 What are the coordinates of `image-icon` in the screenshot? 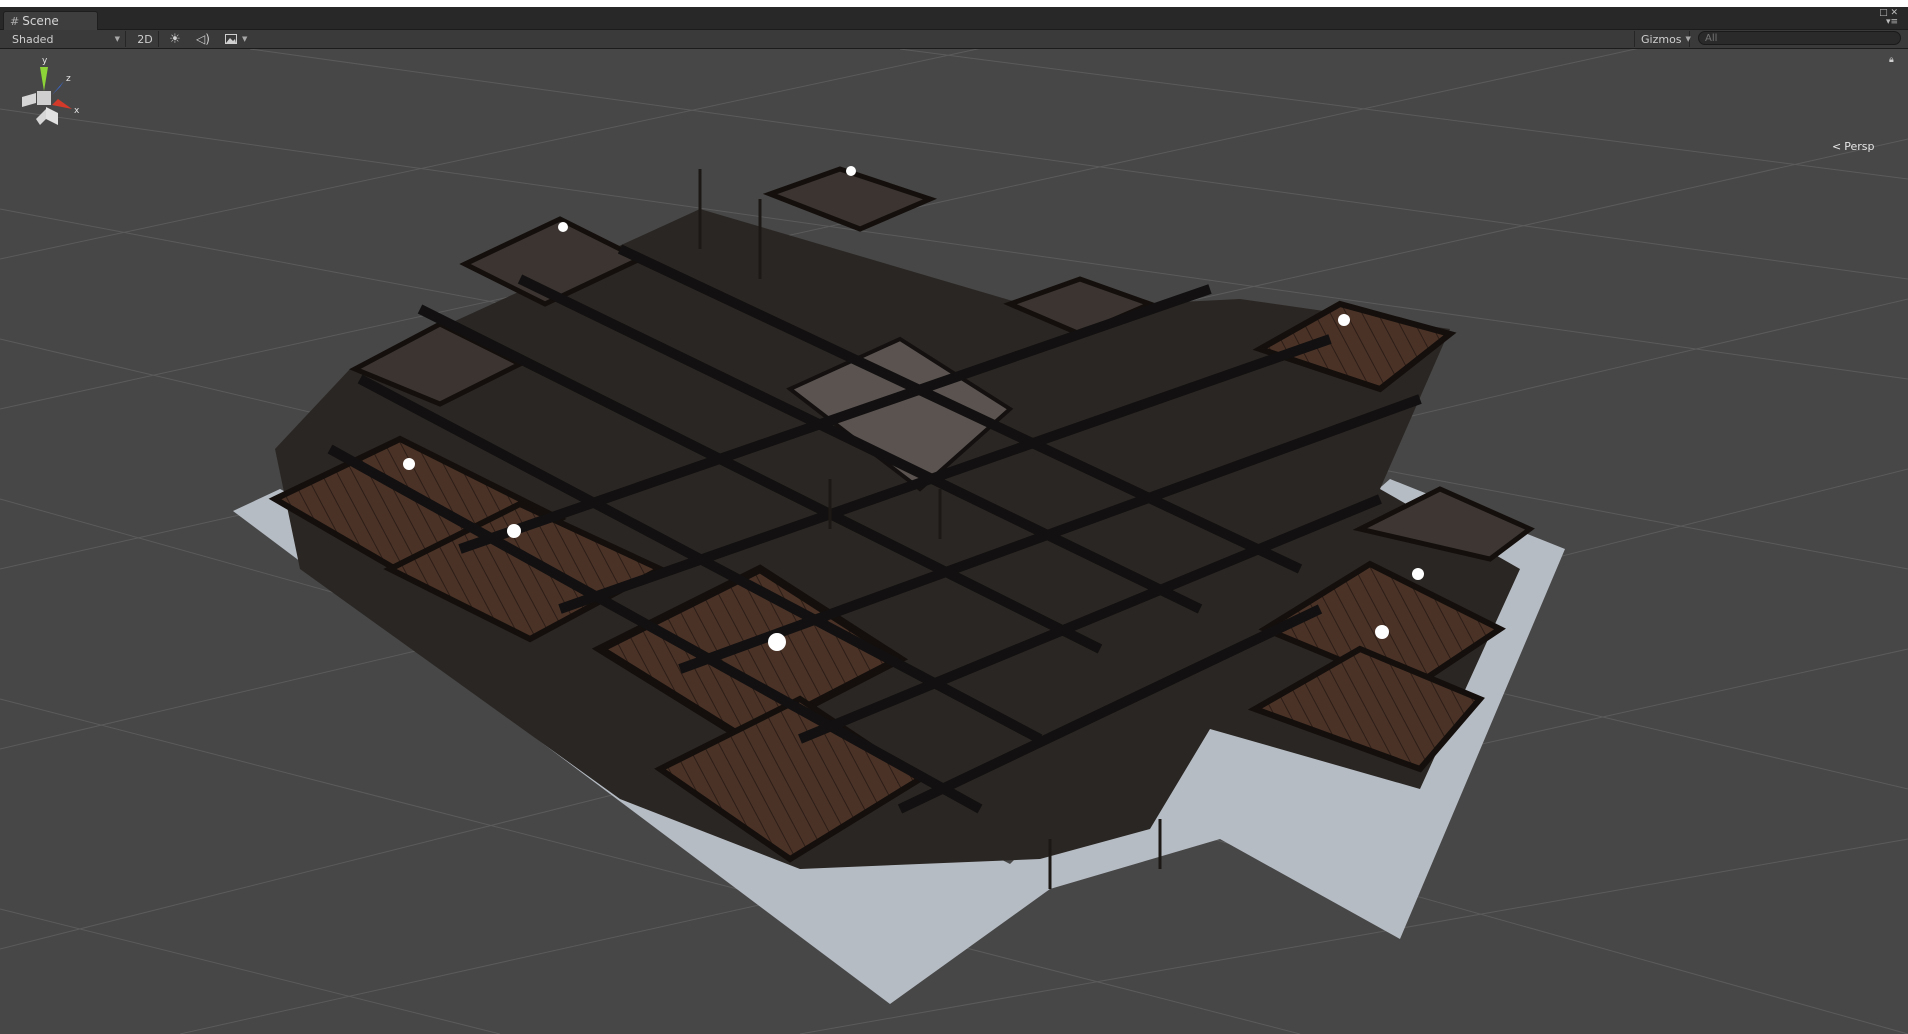 It's located at (231, 39).